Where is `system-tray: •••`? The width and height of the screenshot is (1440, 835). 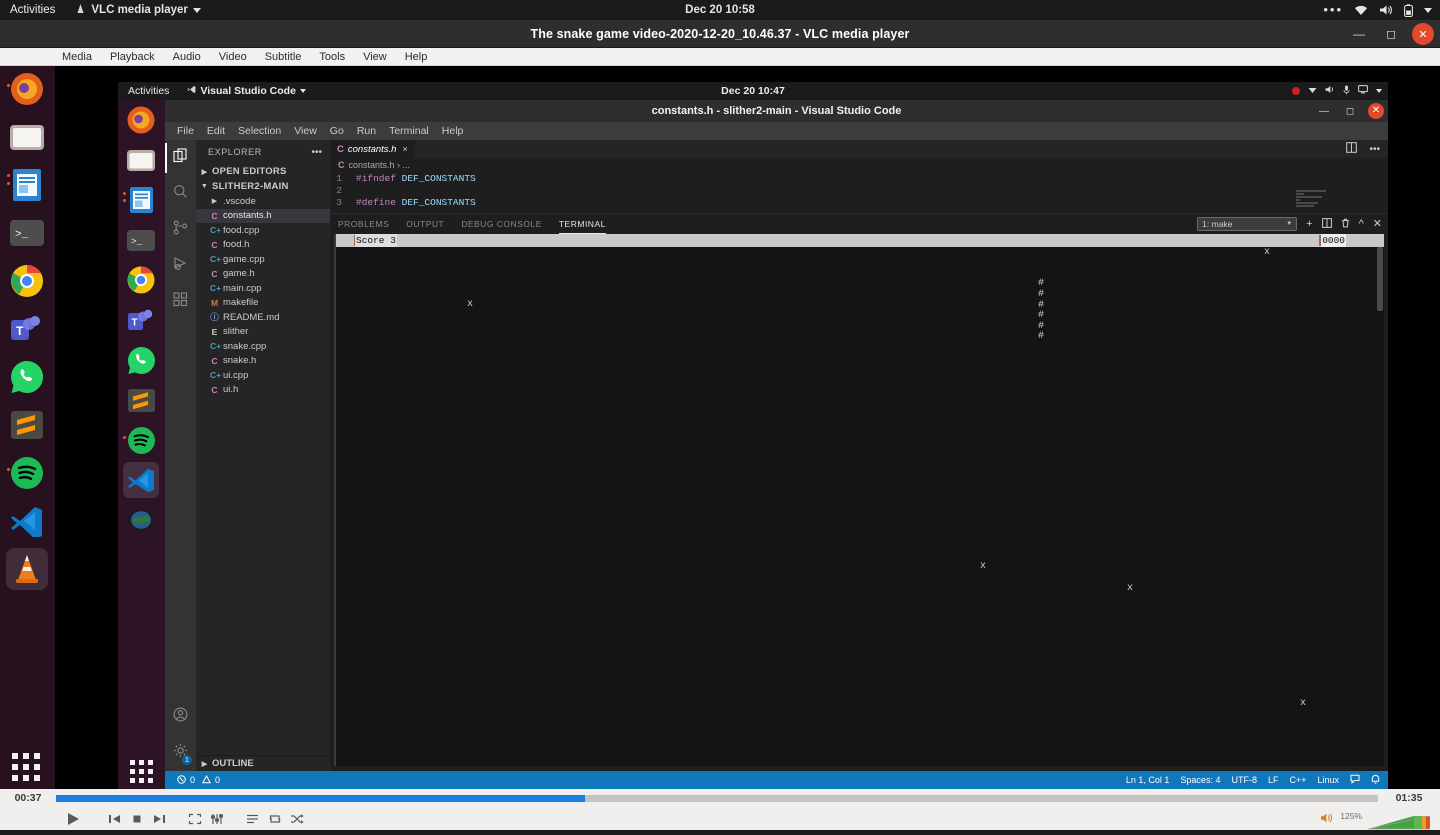
system-tray: ••• is located at coordinates (1377, 10).